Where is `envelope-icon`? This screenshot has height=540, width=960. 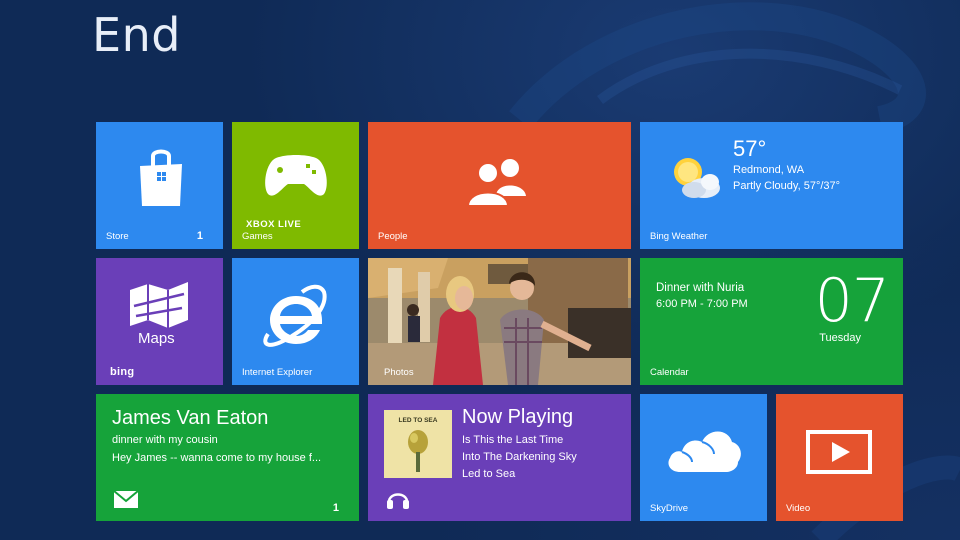
envelope-icon is located at coordinates (126, 499).